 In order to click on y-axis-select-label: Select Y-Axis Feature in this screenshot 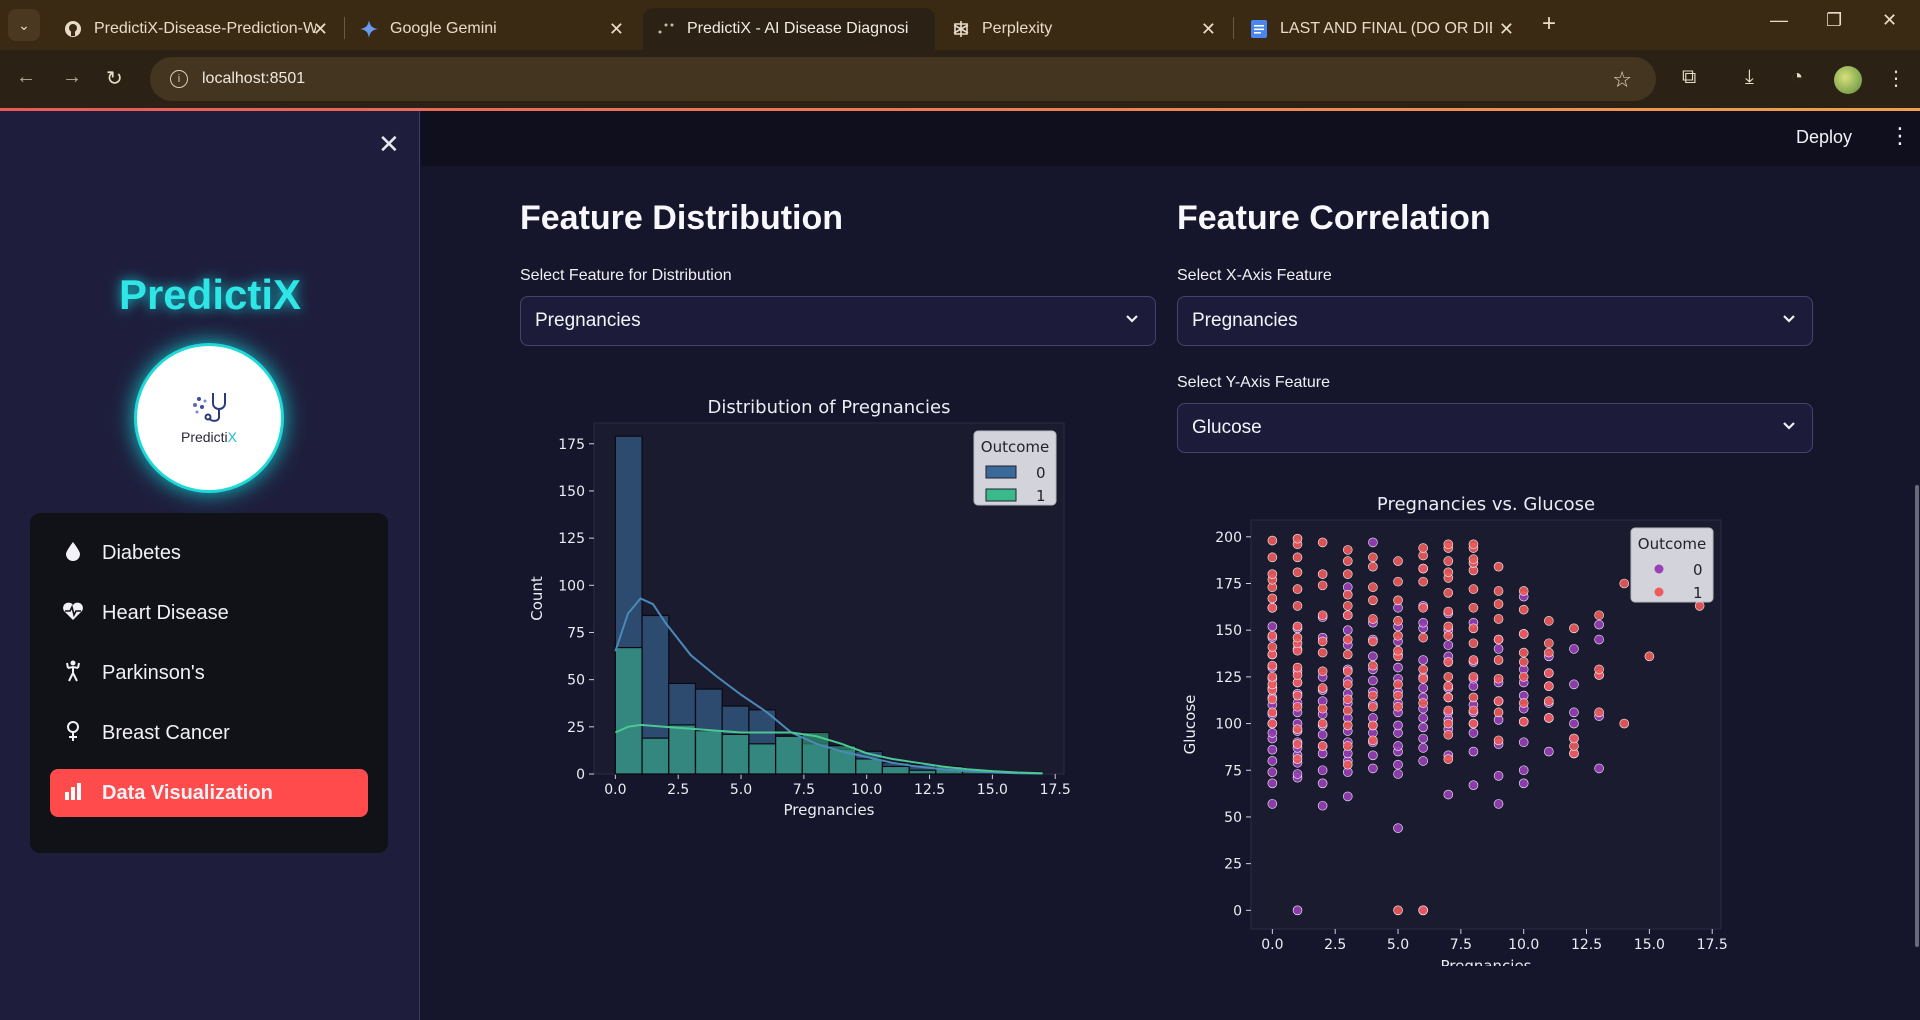, I will do `click(1253, 382)`.